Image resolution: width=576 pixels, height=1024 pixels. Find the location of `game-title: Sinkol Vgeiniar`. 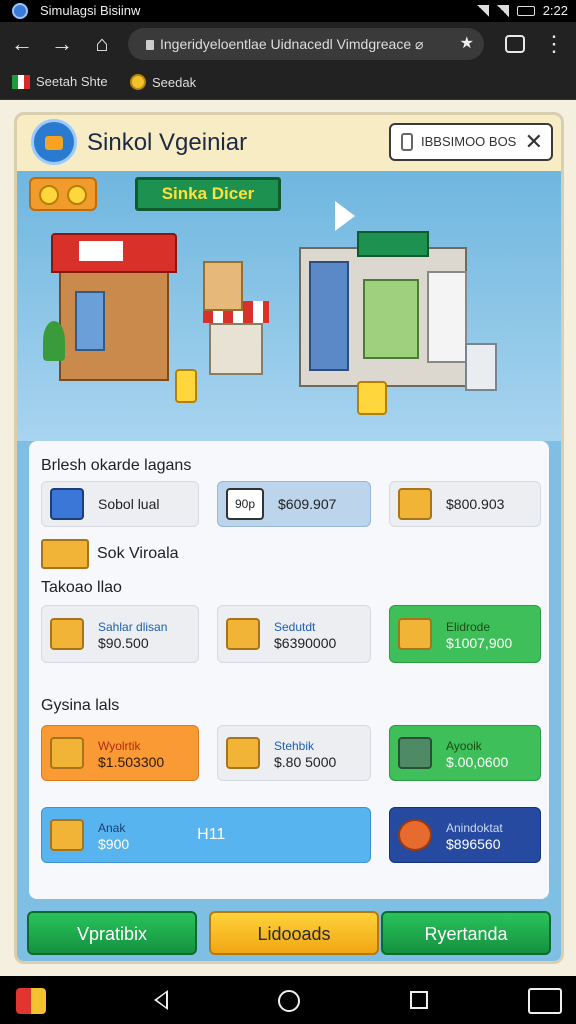

game-title: Sinkol Vgeiniar is located at coordinates (167, 142).